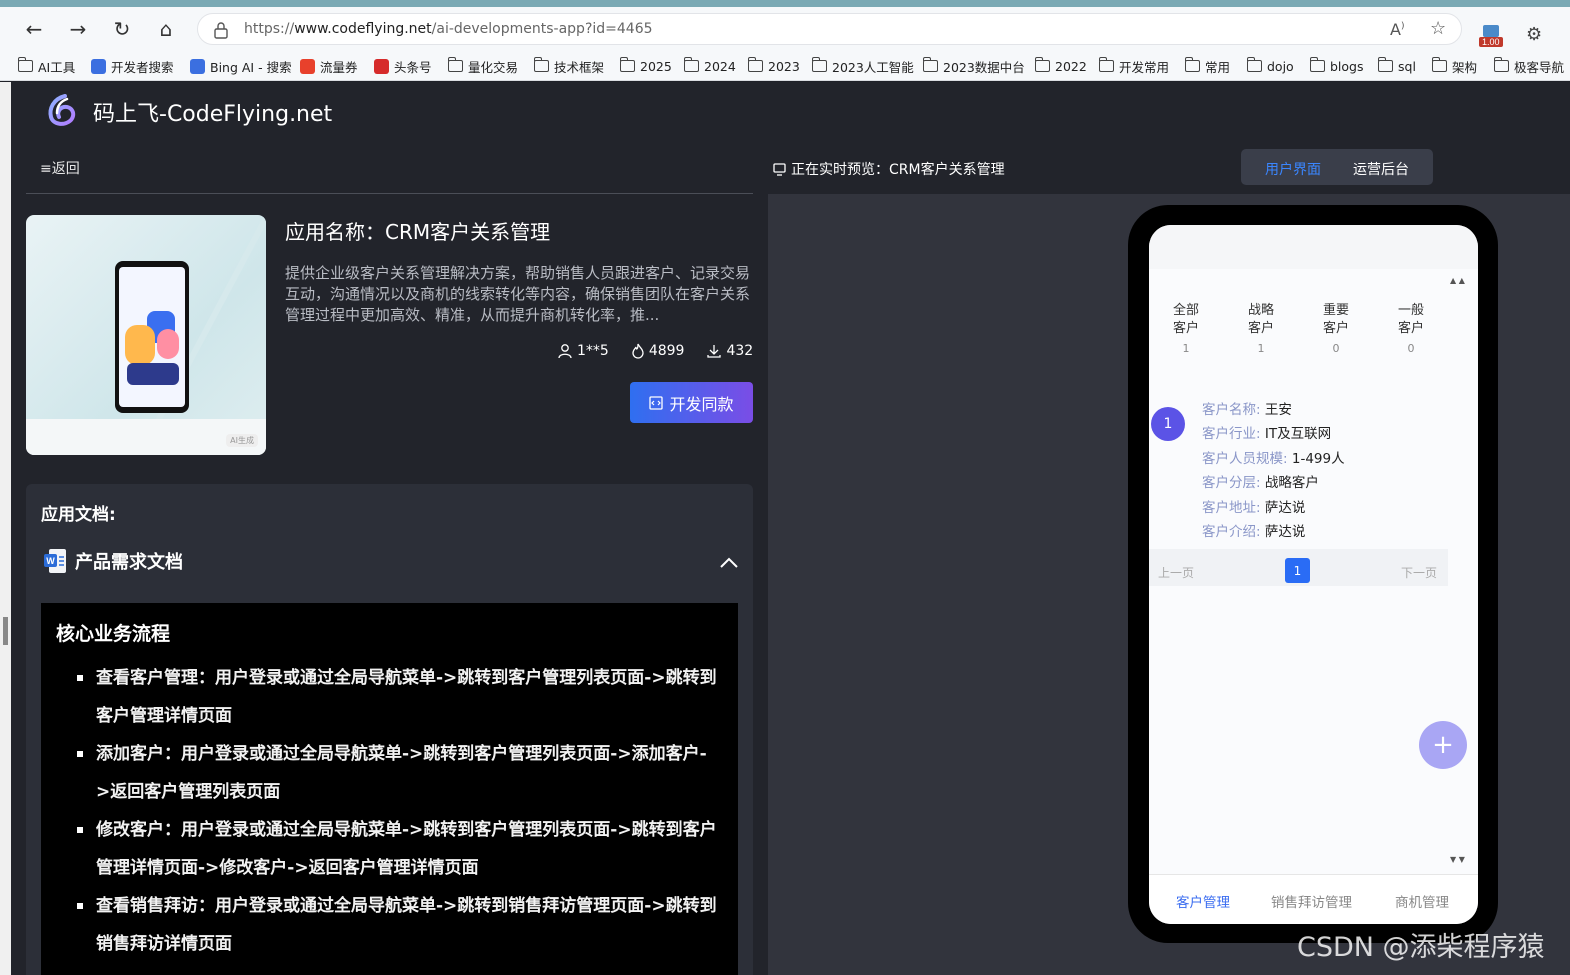 Image resolution: width=1570 pixels, height=975 pixels. I want to click on window-top-strip, so click(785, 3).